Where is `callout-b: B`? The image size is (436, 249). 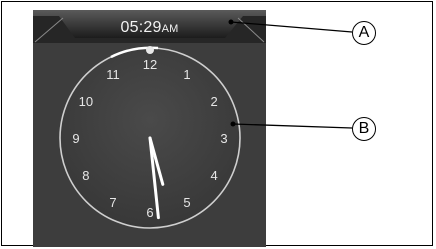 callout-b: B is located at coordinates (364, 129).